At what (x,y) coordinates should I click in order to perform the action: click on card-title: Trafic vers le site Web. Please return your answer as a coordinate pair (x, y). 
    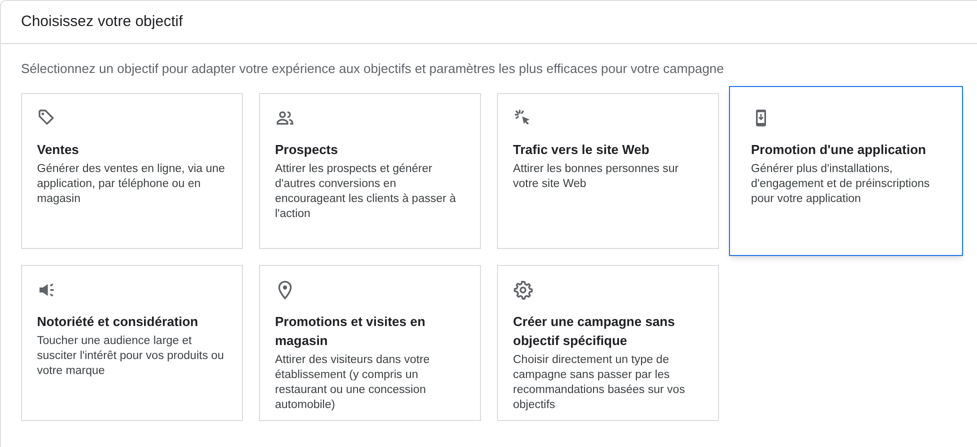
    Looking at the image, I should click on (581, 149).